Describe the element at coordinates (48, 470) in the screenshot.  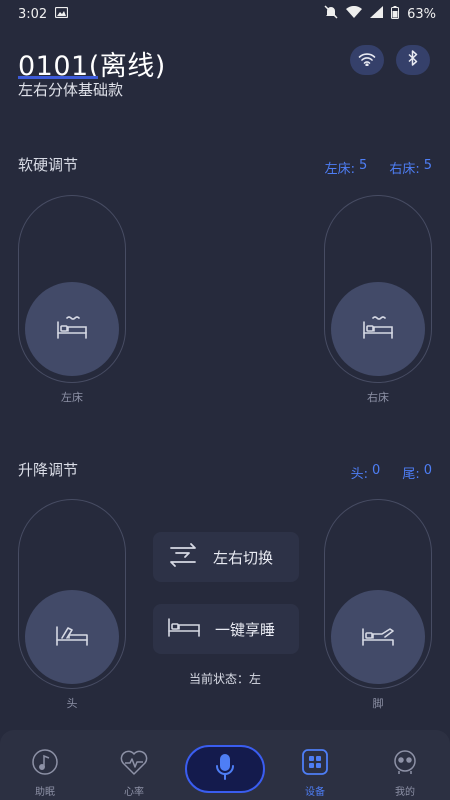
I see `lift-section-title: 升降调节` at that location.